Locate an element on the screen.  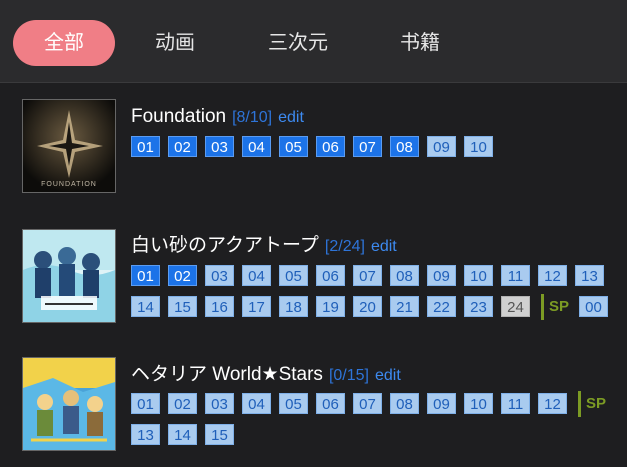
item-title: 白い砂のアクアトープ is located at coordinates (225, 245).